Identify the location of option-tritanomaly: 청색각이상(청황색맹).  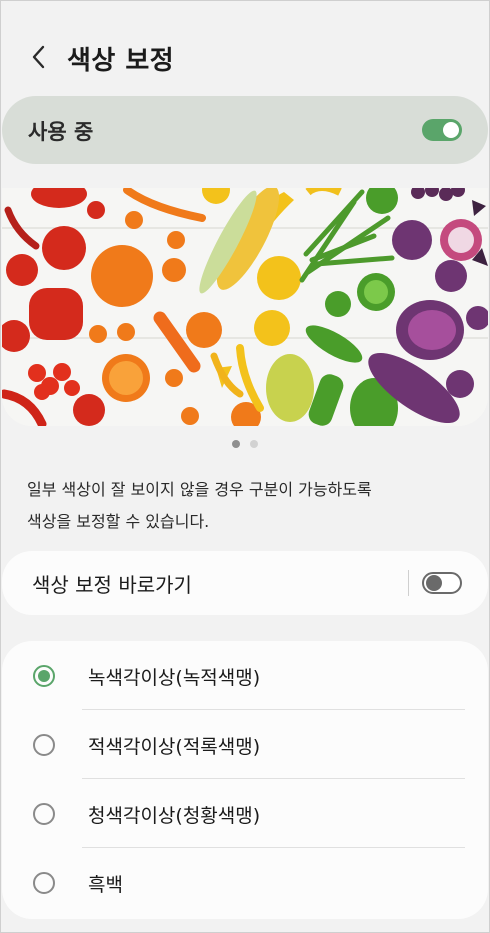
(245, 813).